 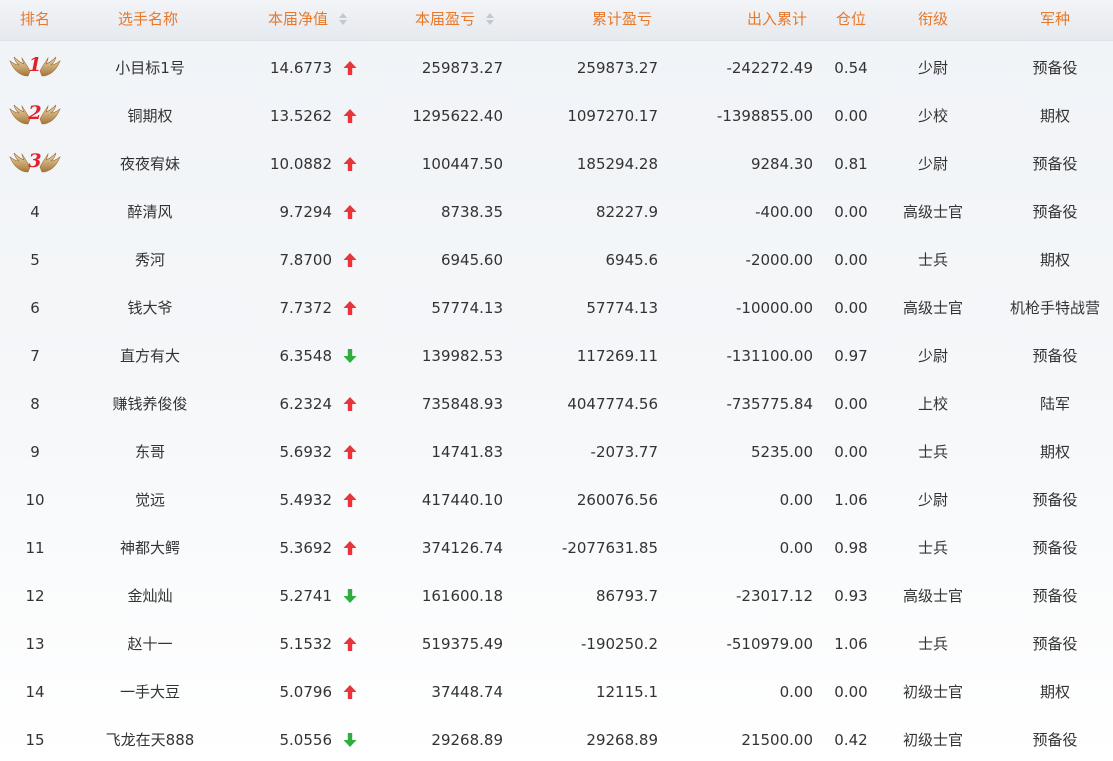 What do you see at coordinates (148, 20) in the screenshot?
I see `header-name: 选手名称` at bounding box center [148, 20].